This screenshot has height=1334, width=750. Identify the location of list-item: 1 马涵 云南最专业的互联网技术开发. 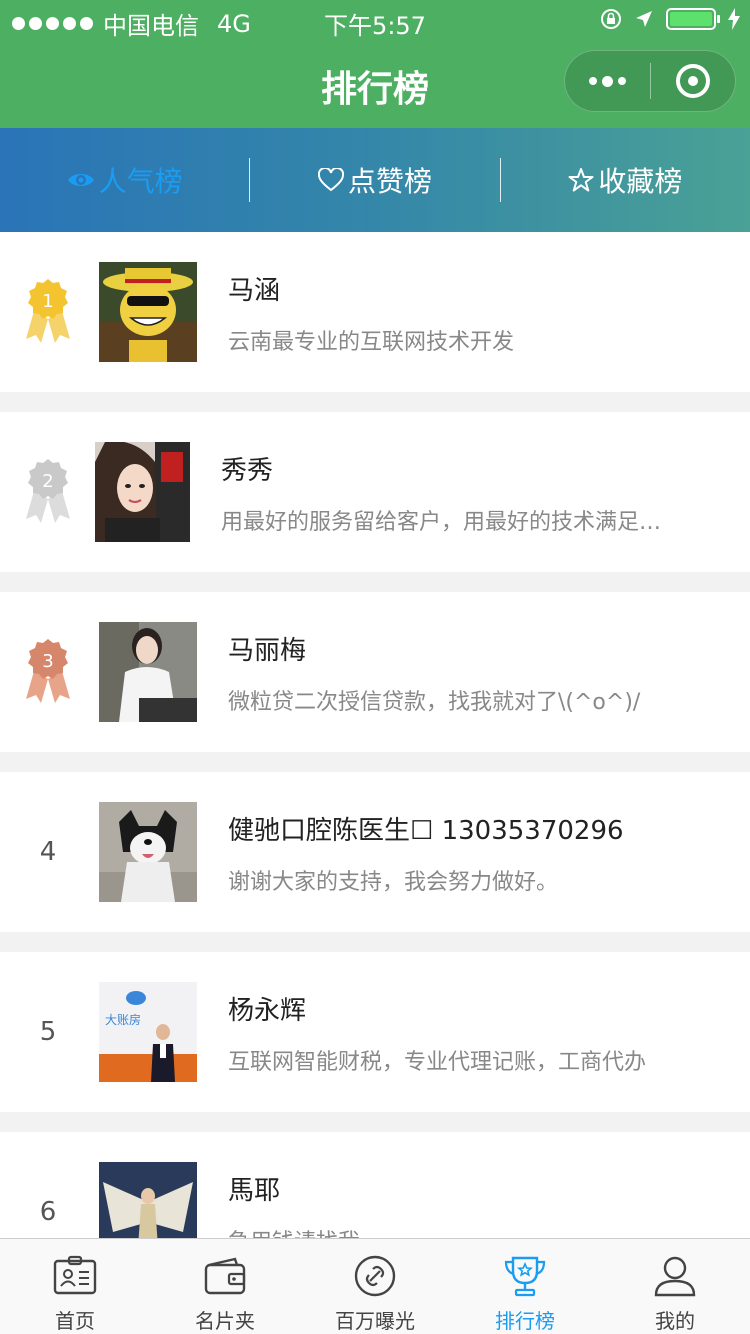
(375, 312).